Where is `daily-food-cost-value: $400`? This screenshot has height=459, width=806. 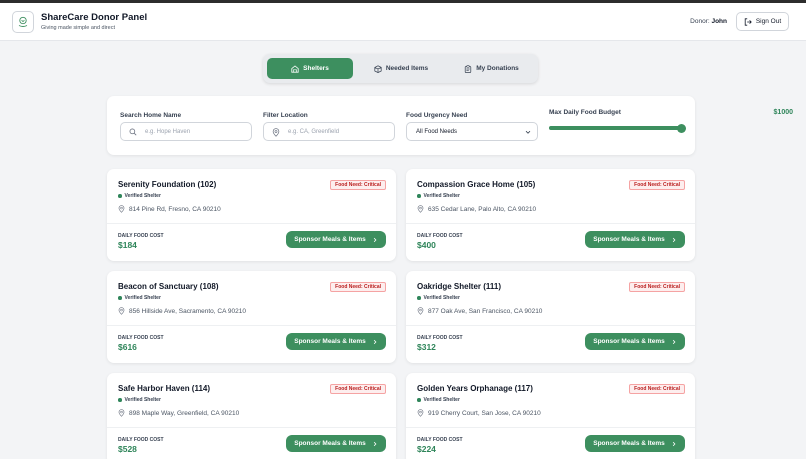
daily-food-cost-value: $400 is located at coordinates (426, 245).